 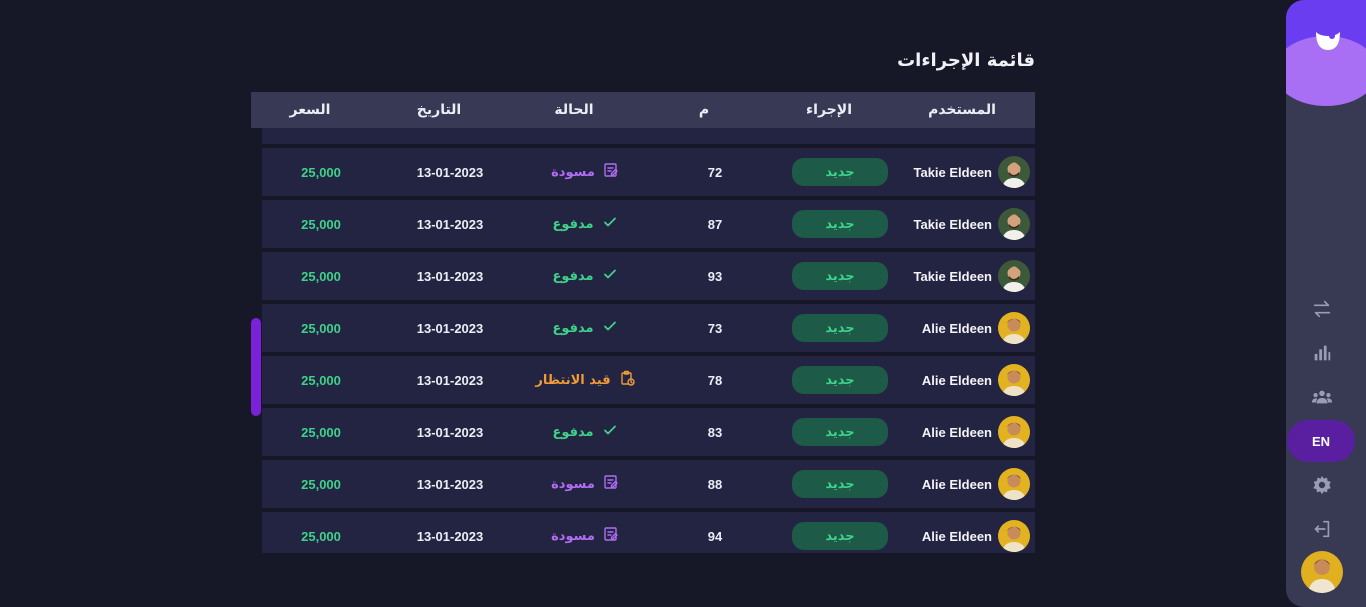 I want to click on page-title: قائمة الإجراءات, so click(x=966, y=60).